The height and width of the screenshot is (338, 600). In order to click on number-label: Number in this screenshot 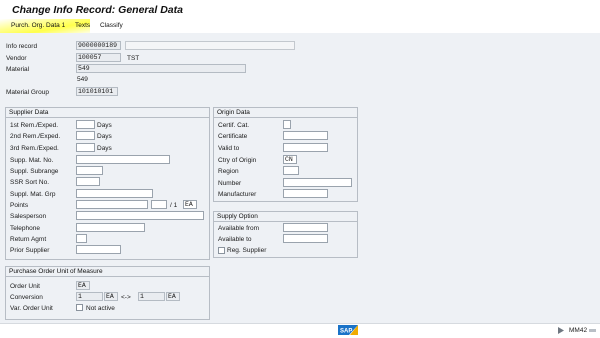, I will do `click(230, 183)`.